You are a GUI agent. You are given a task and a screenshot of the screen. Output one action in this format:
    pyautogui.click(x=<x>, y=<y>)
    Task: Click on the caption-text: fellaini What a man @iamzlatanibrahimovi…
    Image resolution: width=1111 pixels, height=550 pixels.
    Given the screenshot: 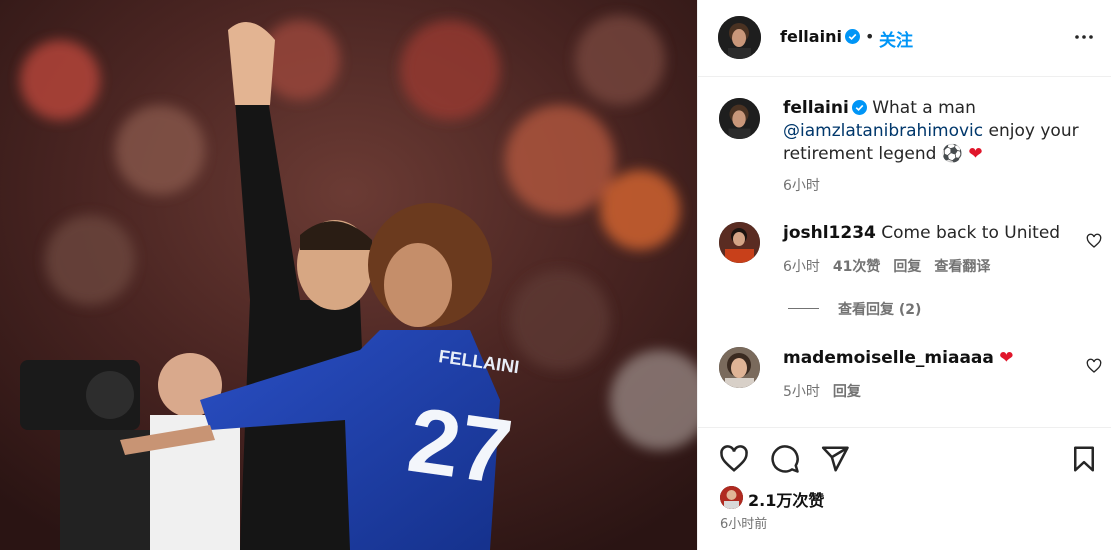 What is the action you would take?
    pyautogui.click(x=933, y=131)
    